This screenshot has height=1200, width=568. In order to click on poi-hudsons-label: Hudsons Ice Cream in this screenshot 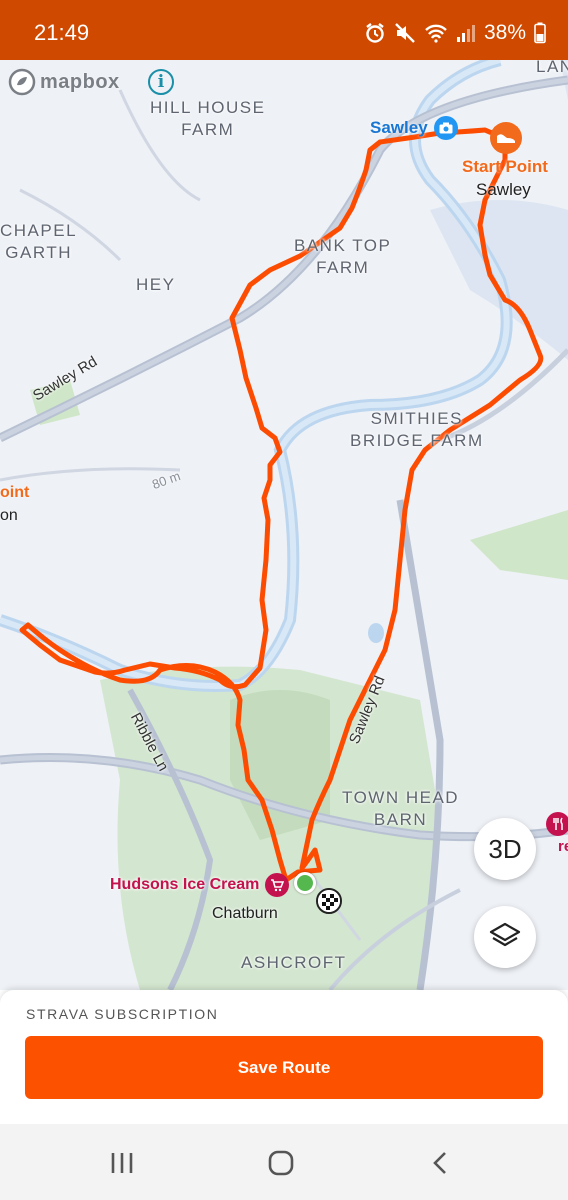, I will do `click(185, 884)`.